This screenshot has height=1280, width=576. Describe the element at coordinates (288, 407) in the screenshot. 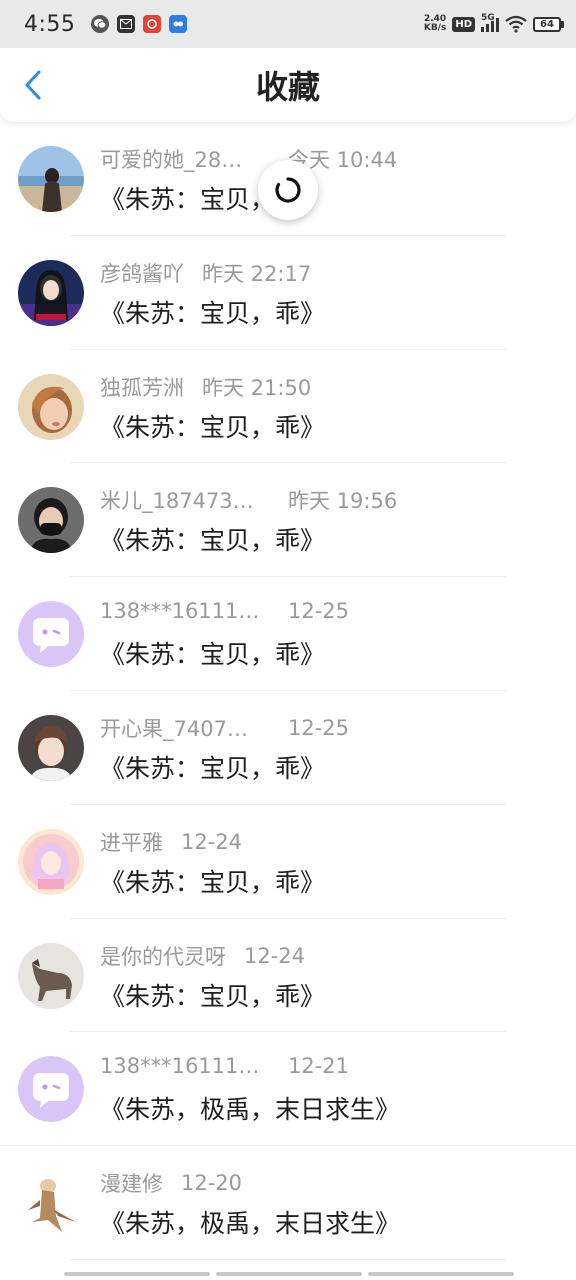

I see `list-item: 独孤芳洲 昨天 21:50 《朱苏：宝贝，乖》` at that location.